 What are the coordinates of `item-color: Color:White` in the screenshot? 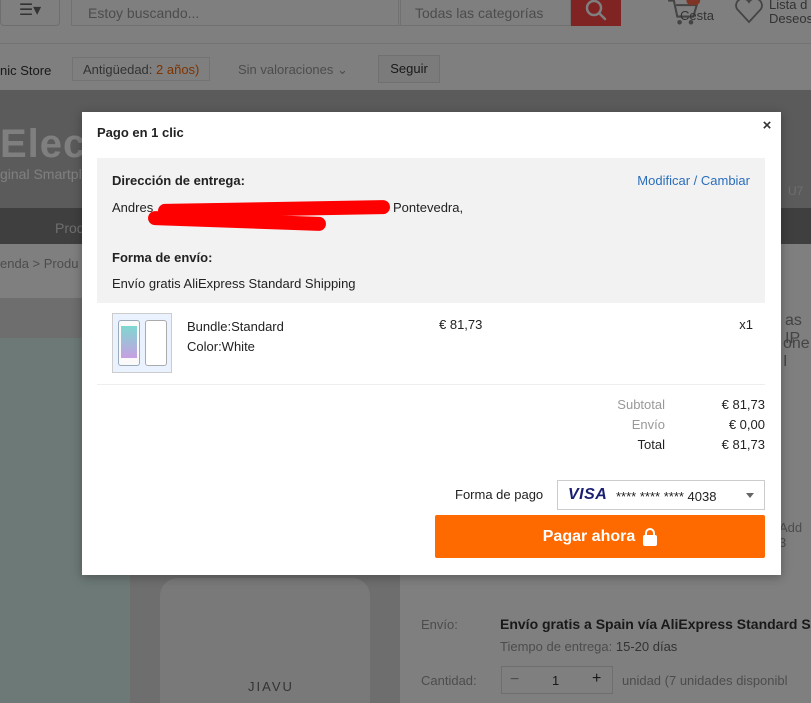 It's located at (221, 346).